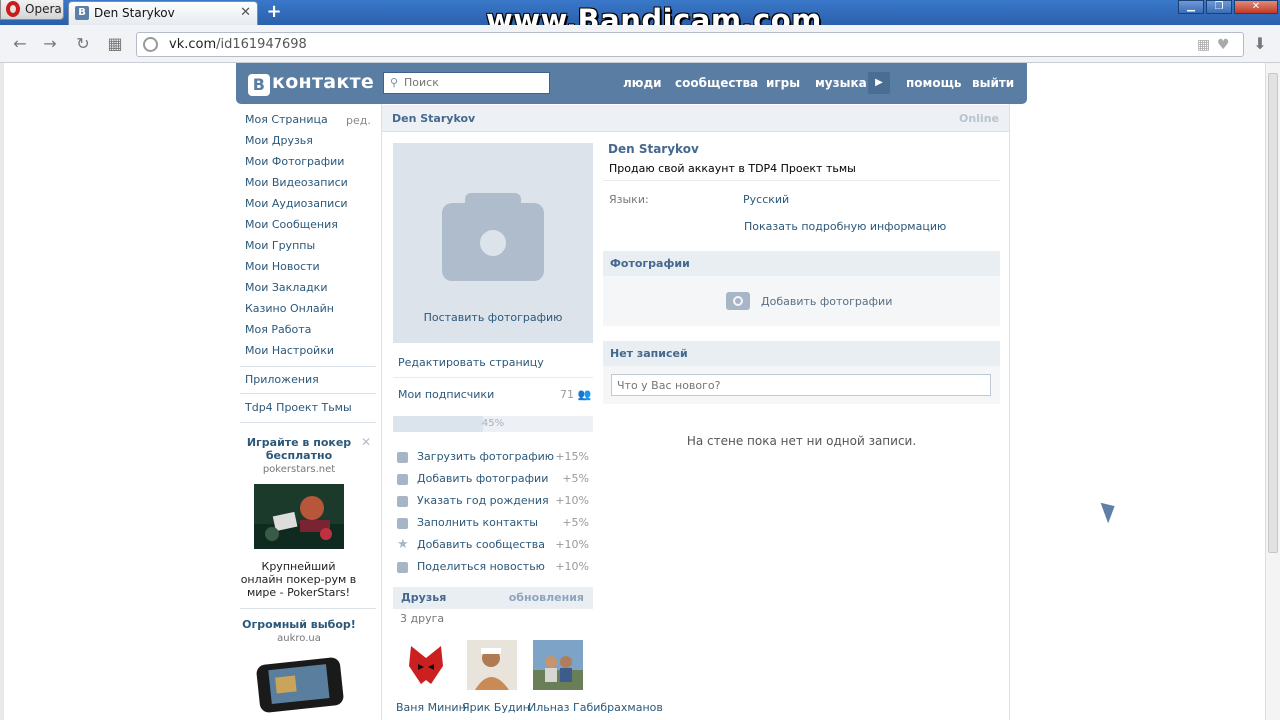 The image size is (1280, 720). What do you see at coordinates (134, 13) in the screenshot?
I see `tab-title: Den Starykov` at bounding box center [134, 13].